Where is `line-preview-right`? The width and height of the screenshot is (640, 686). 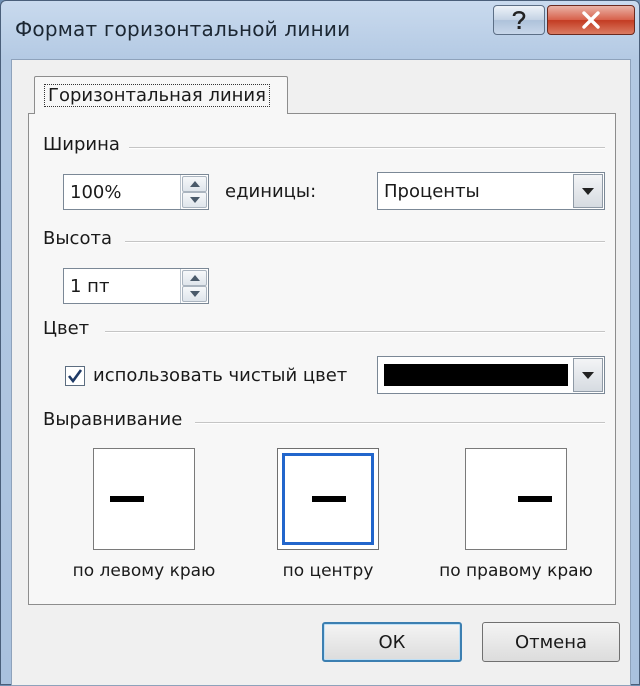
line-preview-right is located at coordinates (535, 499).